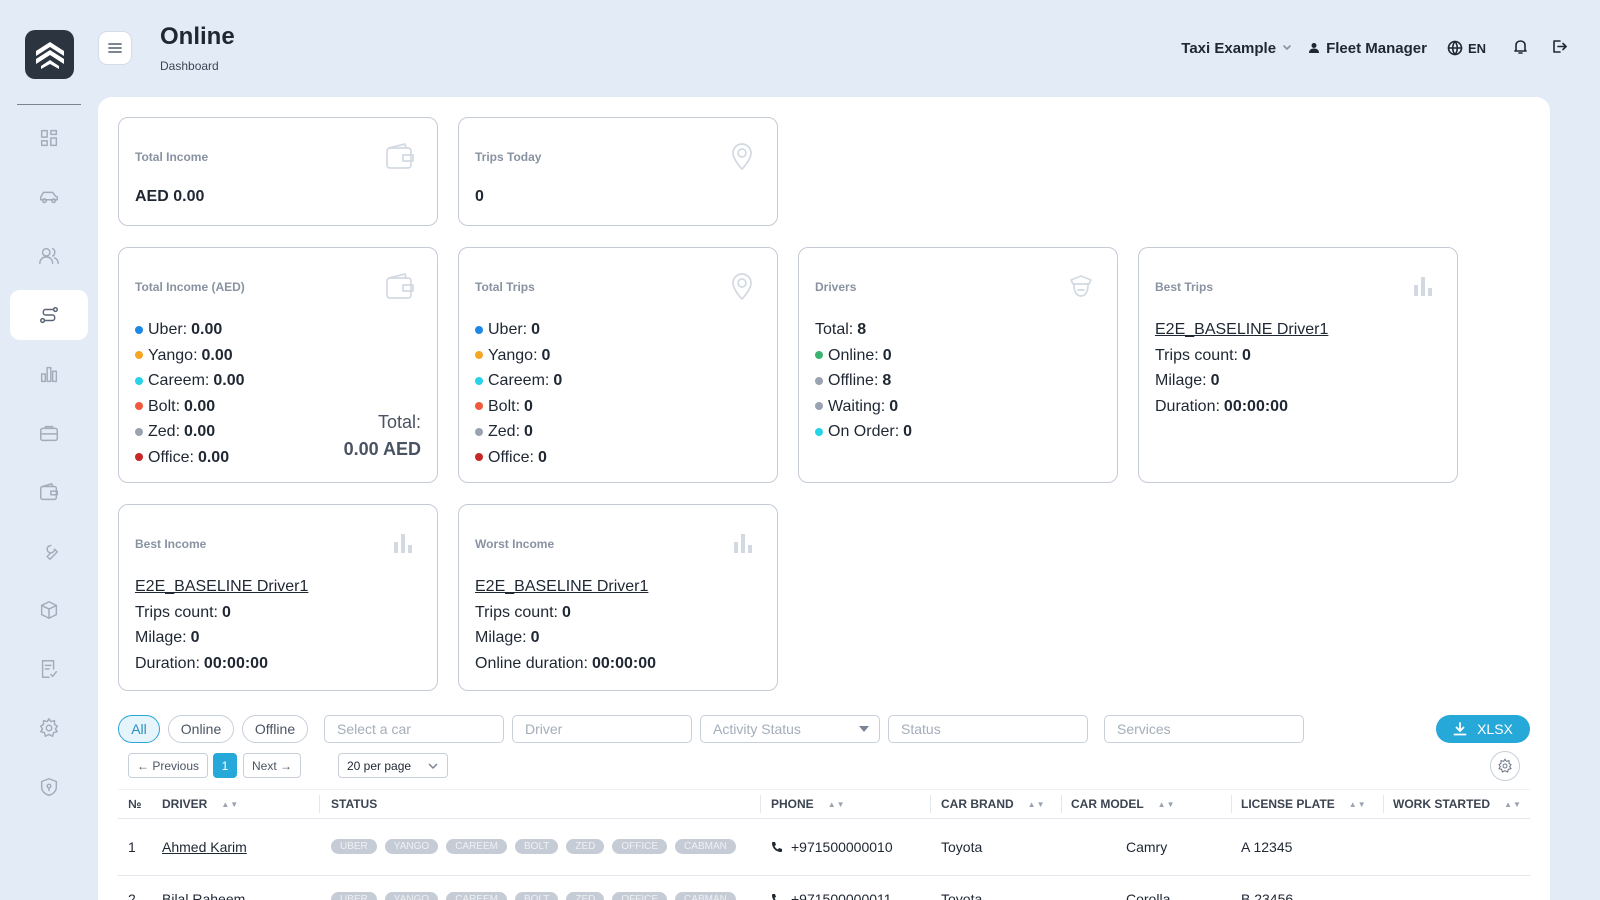  Describe the element at coordinates (1123, 804) in the screenshot. I see `column-header-car-model: CAR MODEL ▲▼` at that location.